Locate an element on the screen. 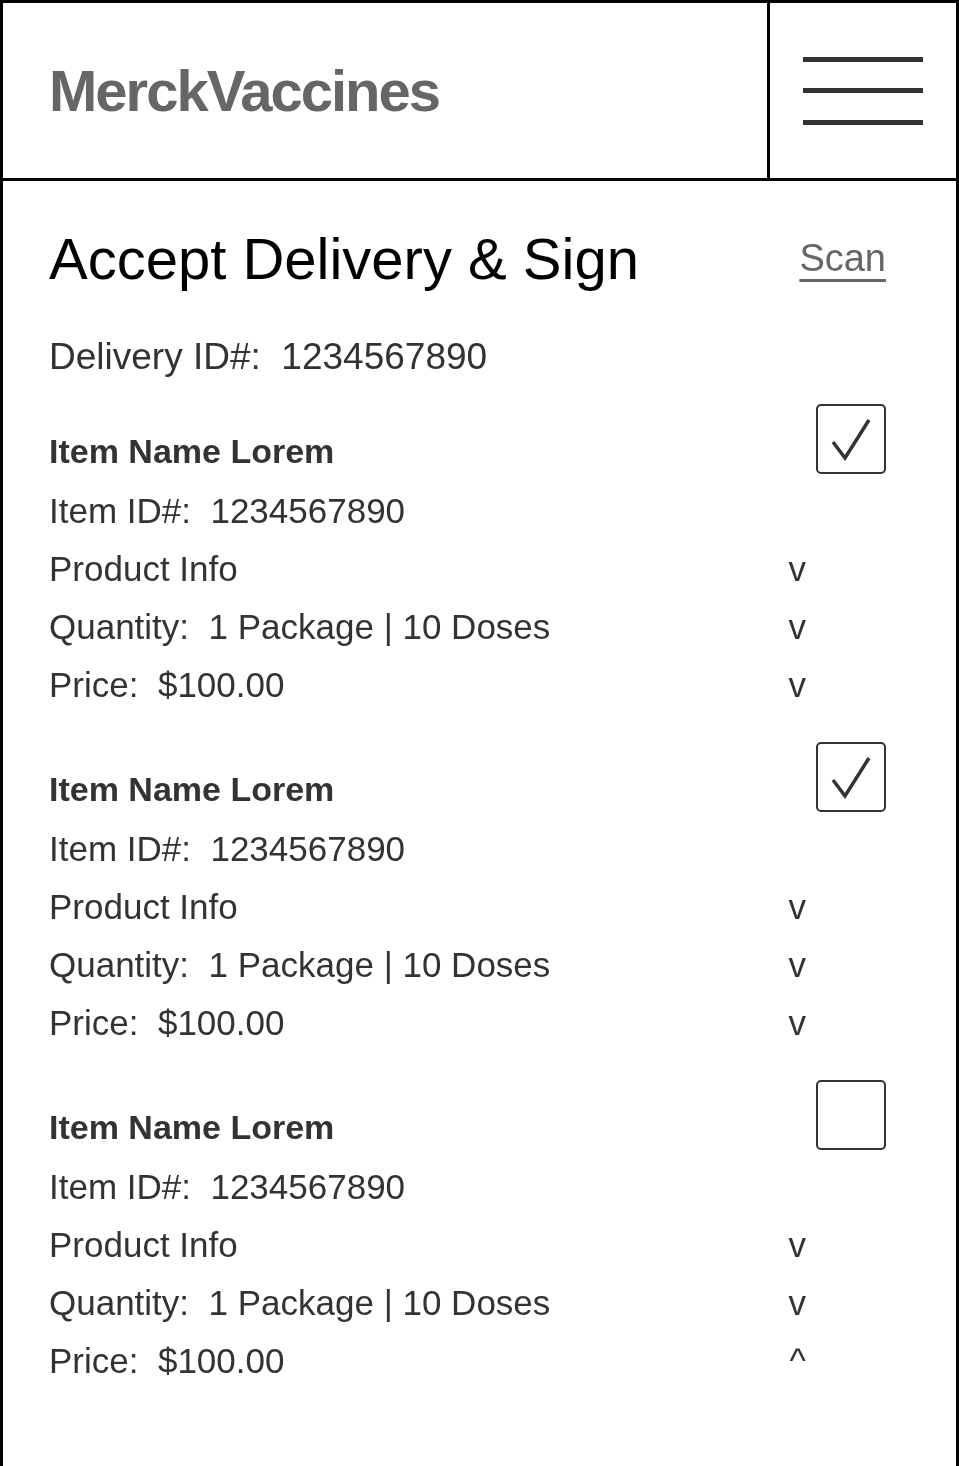 This screenshot has height=1466, width=959. delivery-id: Delivery ID#: 1234567890 is located at coordinates (269, 357).